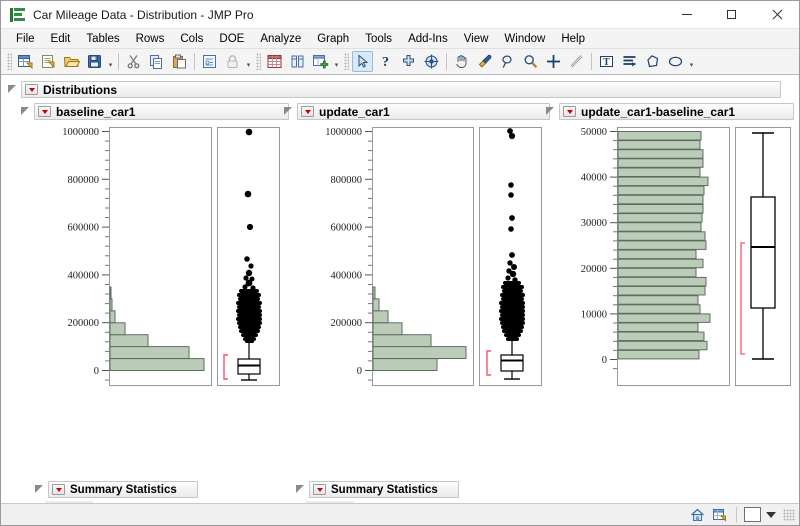 The width and height of the screenshot is (800, 526). What do you see at coordinates (385, 61) in the screenshot?
I see `help-tool-icon: ?` at bounding box center [385, 61].